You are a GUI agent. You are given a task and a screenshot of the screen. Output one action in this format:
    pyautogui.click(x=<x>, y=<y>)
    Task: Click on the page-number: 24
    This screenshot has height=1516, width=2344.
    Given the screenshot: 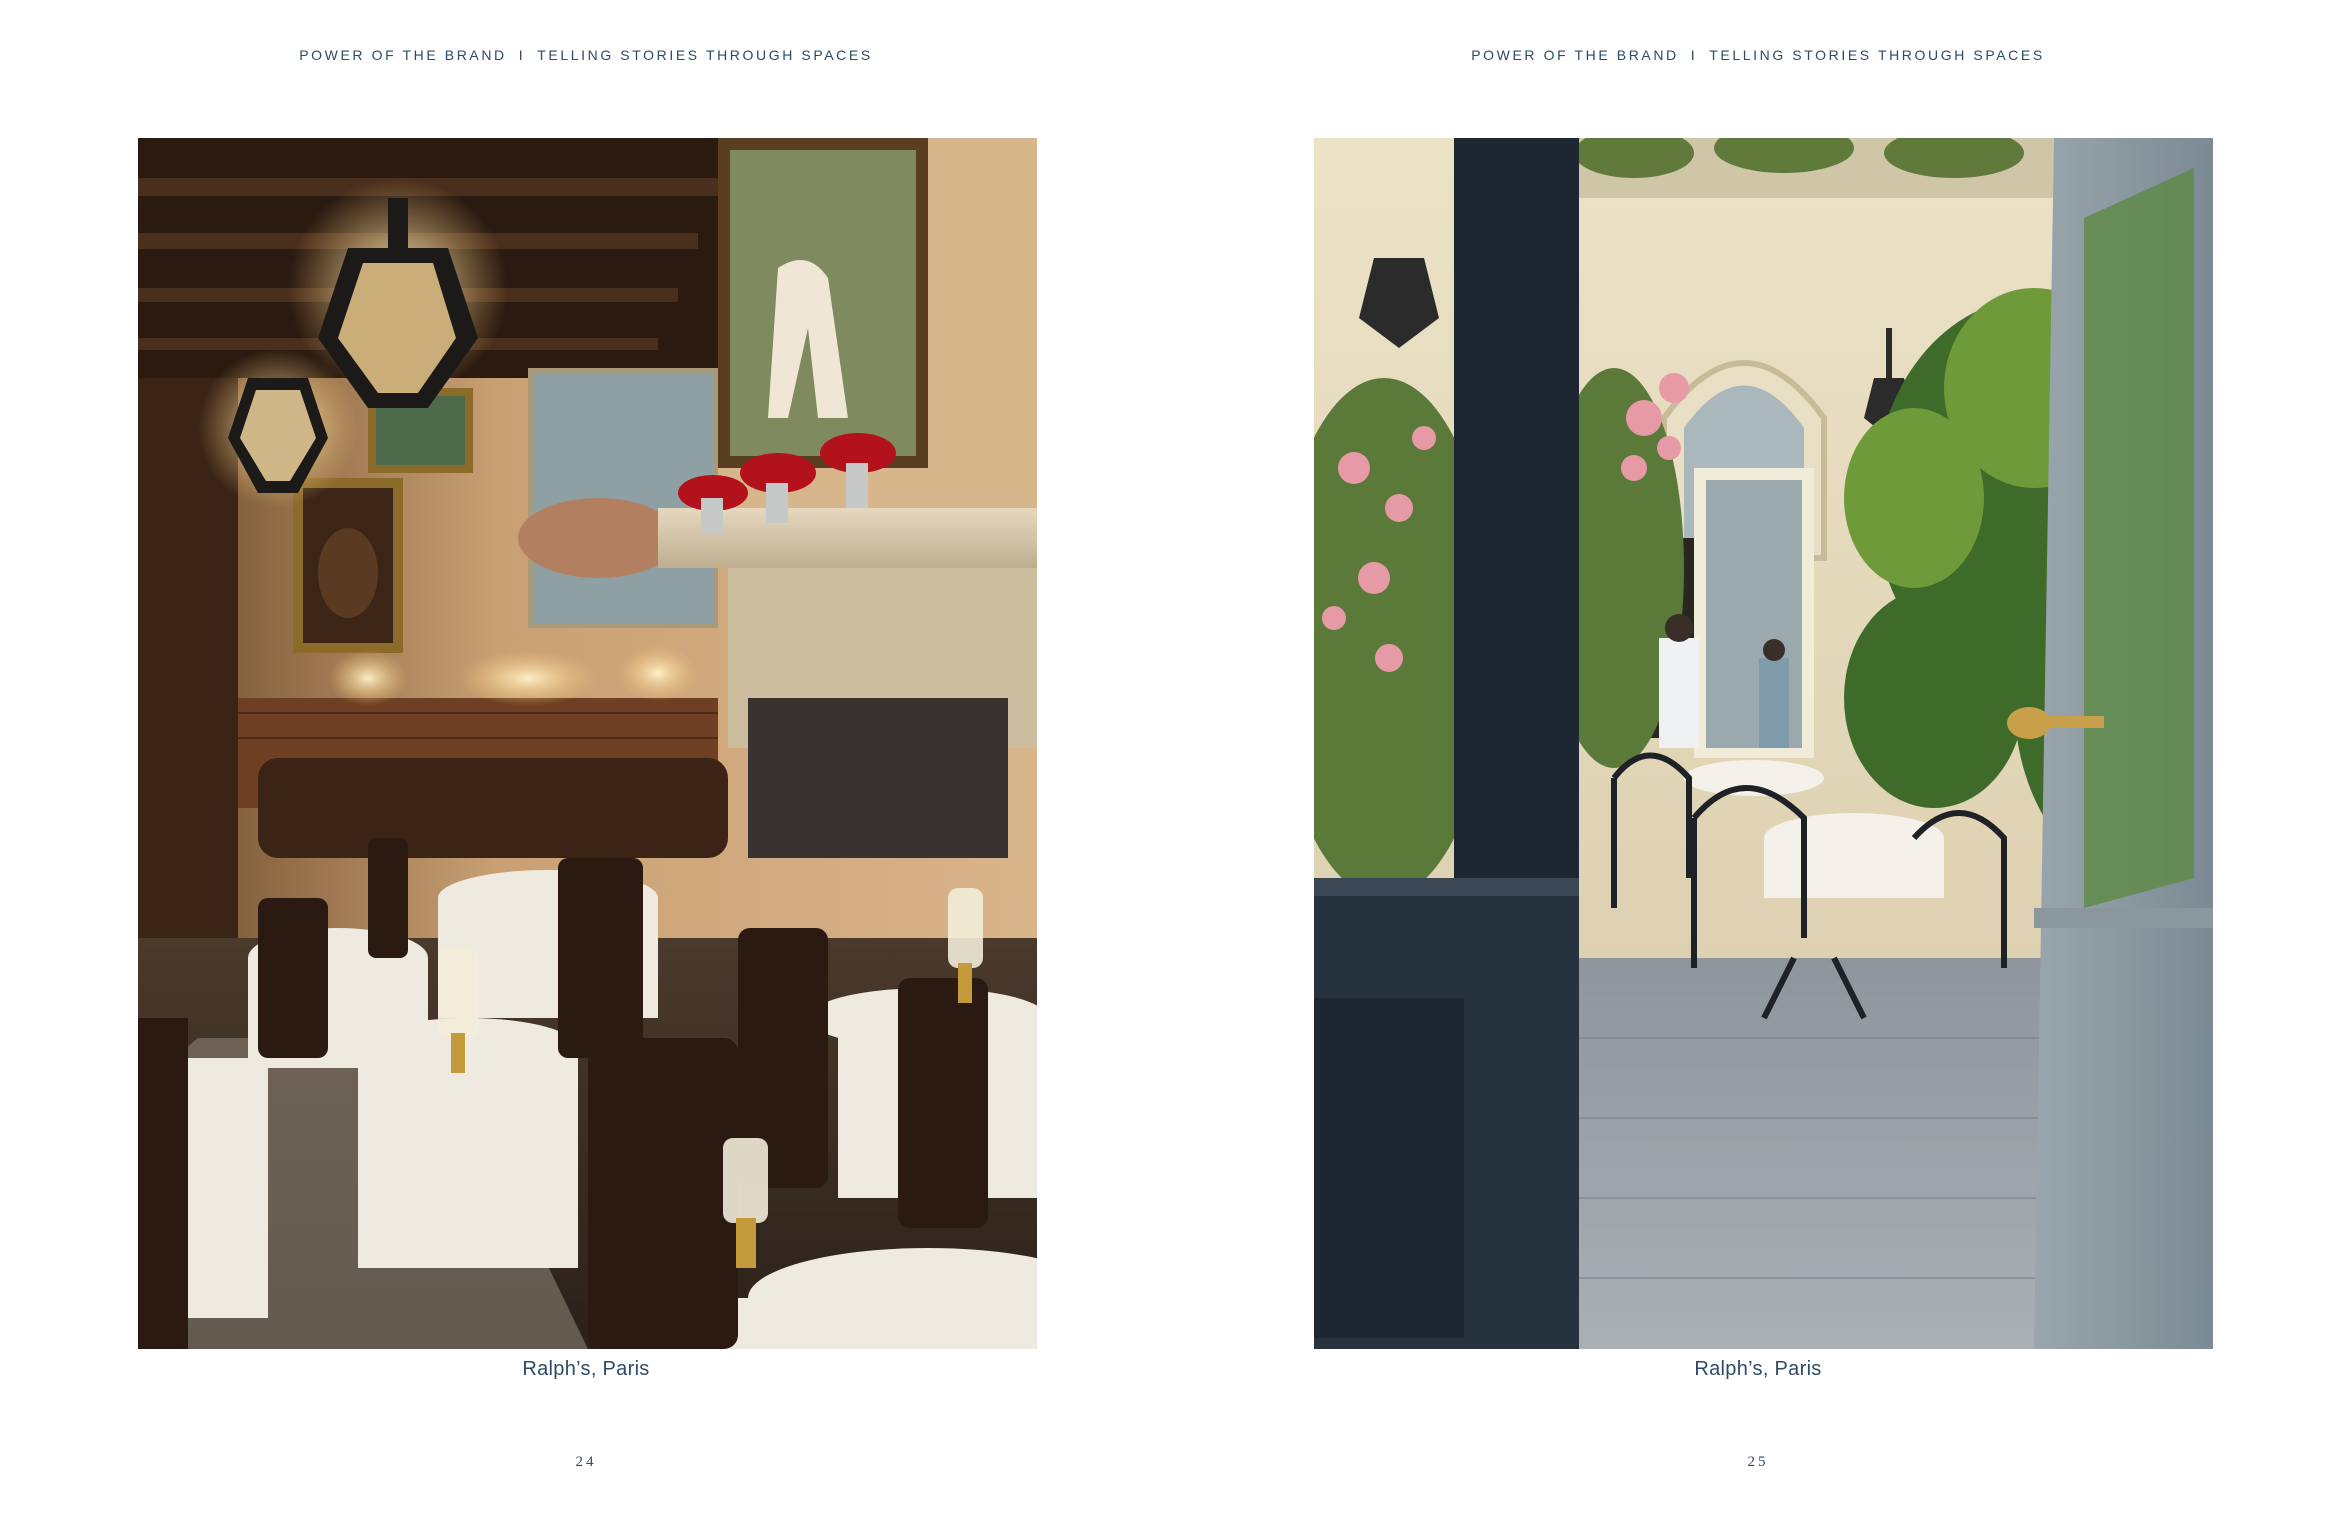 What is the action you would take?
    pyautogui.click(x=586, y=1462)
    